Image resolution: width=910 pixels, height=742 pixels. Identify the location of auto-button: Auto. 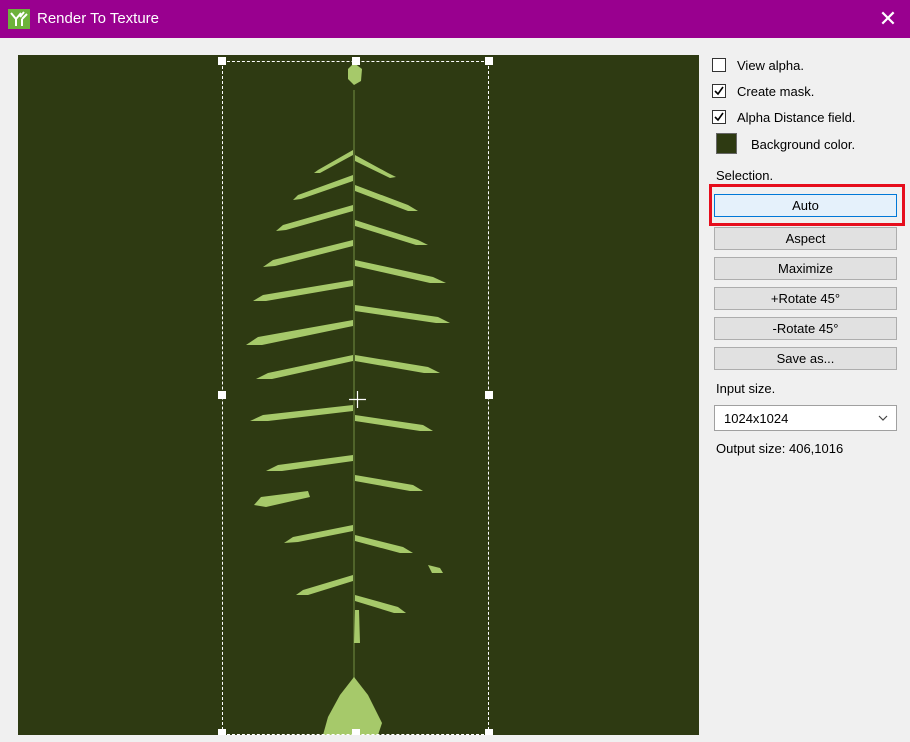
(805, 205).